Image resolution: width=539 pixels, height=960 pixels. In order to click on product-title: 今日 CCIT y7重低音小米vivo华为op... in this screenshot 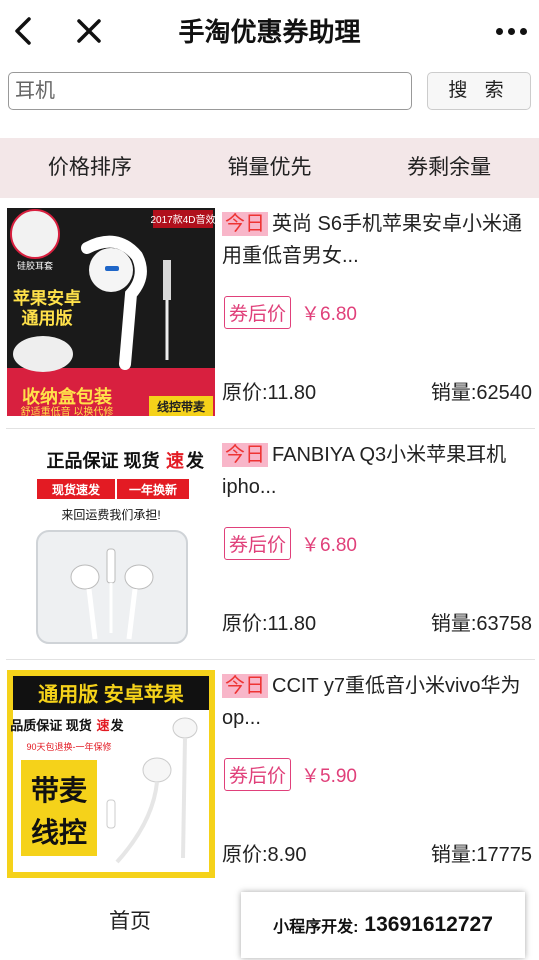, I will do `click(378, 702)`.